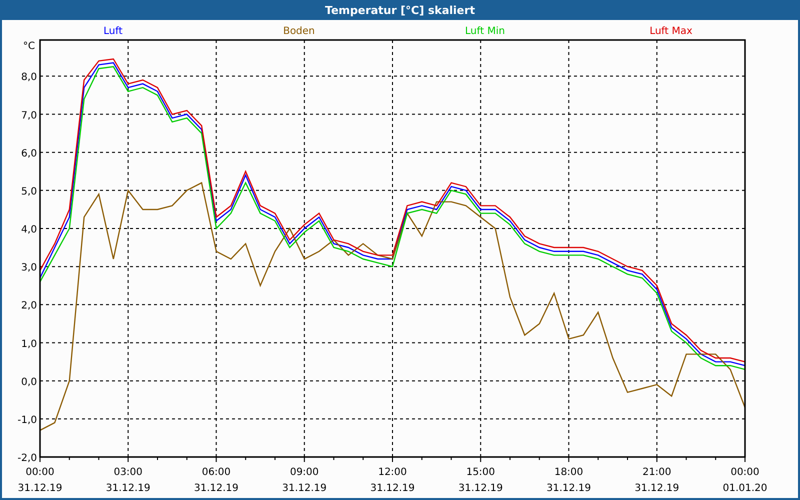  What do you see at coordinates (657, 480) in the screenshot?
I see `x-tick-label: 21:00 31.12.19` at bounding box center [657, 480].